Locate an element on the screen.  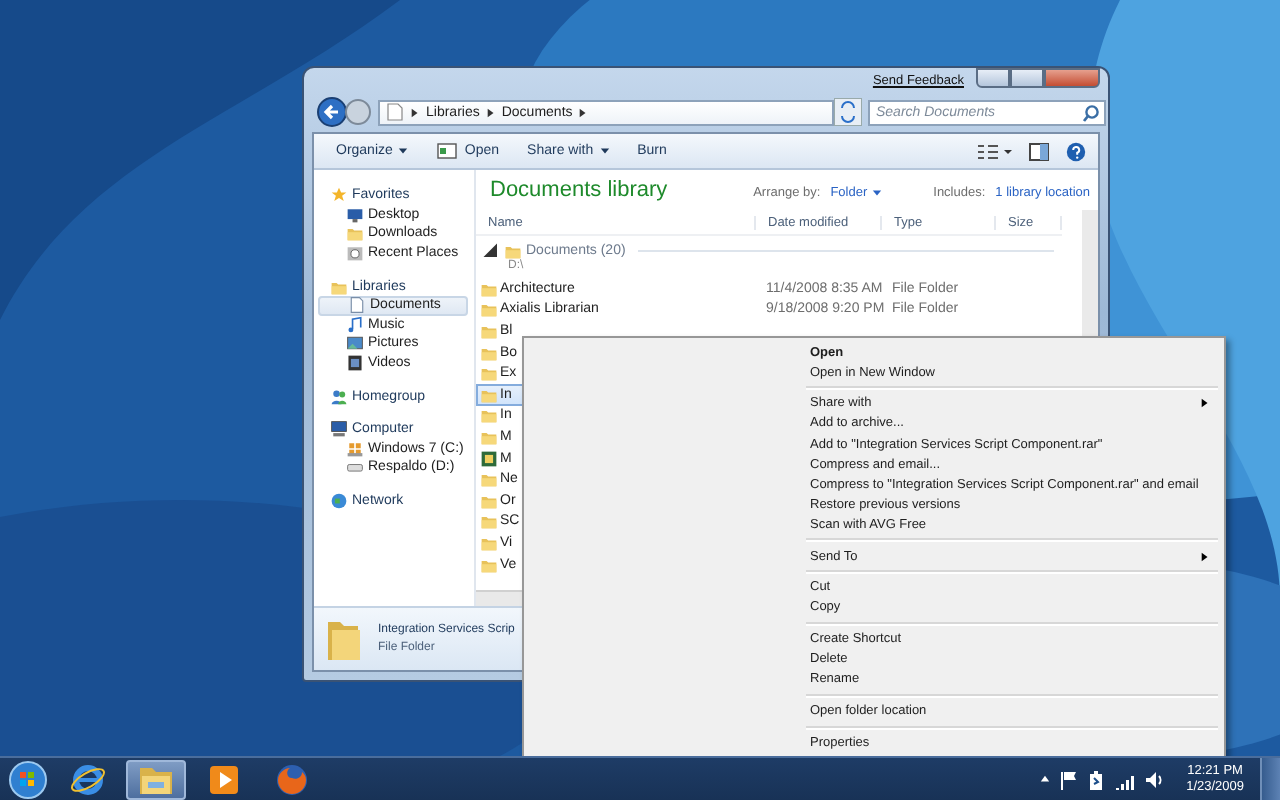
library-title: Documents library is located at coordinates (579, 190).